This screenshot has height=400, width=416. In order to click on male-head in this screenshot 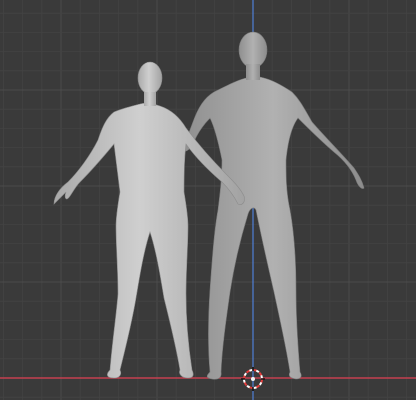, I will do `click(253, 50)`.